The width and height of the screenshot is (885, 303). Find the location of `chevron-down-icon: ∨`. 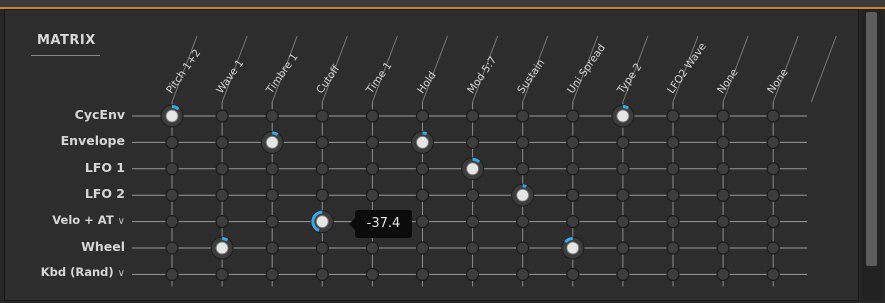

chevron-down-icon: ∨ is located at coordinates (121, 221).